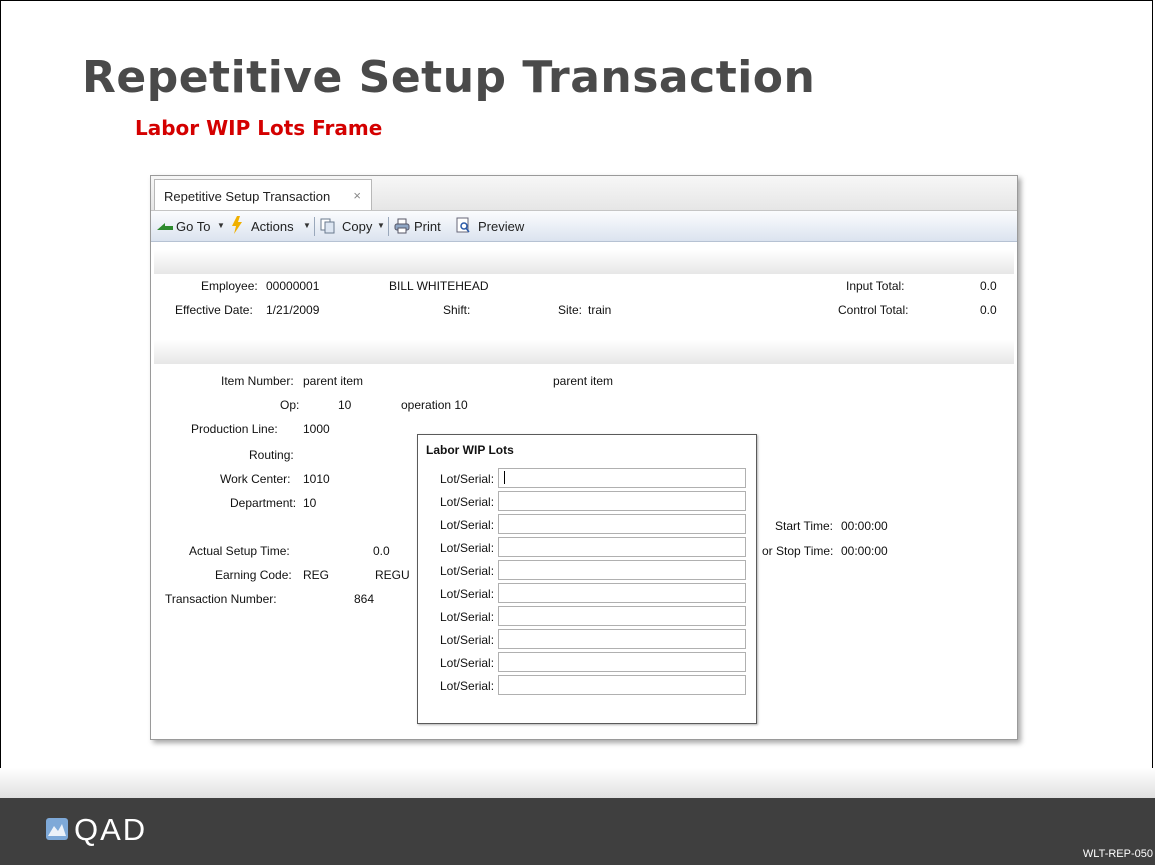 This screenshot has height=865, width=1155. I want to click on header-band, so click(584, 262).